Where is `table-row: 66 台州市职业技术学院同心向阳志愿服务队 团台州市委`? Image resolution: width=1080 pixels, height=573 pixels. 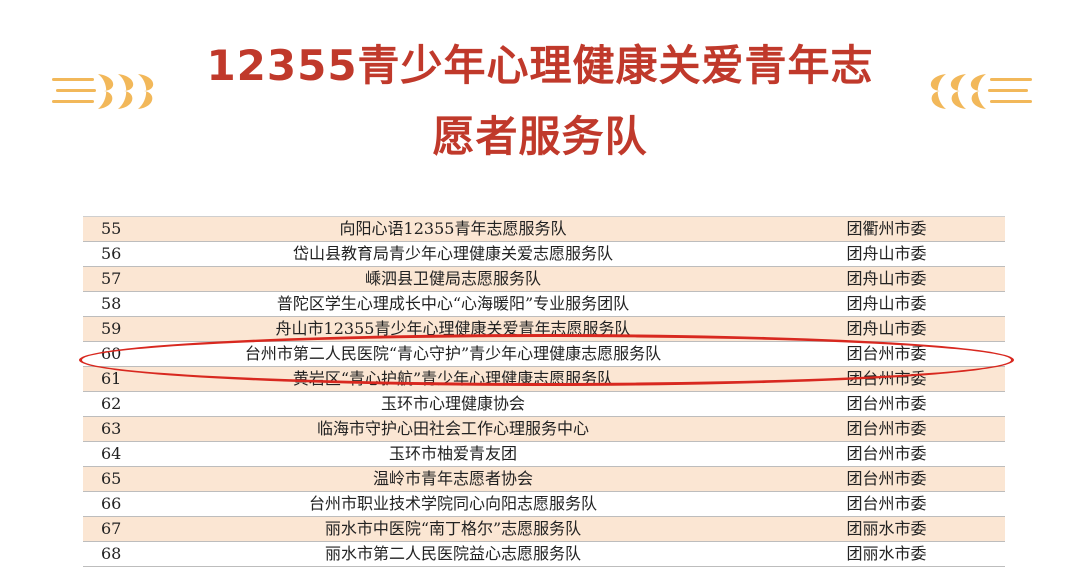 table-row: 66 台州市职业技术学院同心向阳志愿服务队 团台州市委 is located at coordinates (544, 504).